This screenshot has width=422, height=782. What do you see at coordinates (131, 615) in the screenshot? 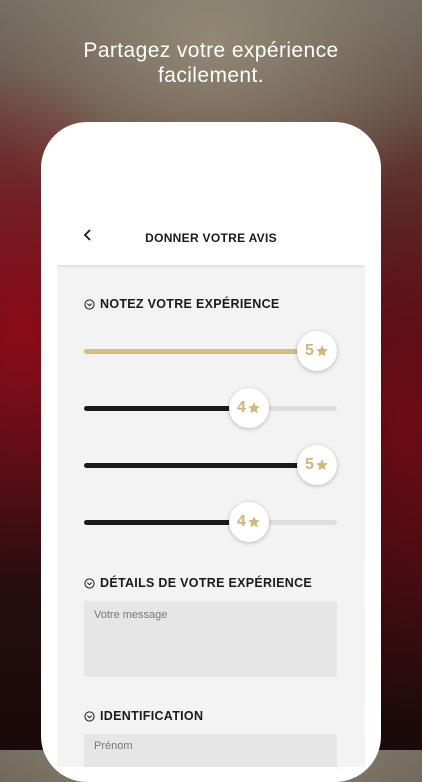
I see `message-placeholder: Votre message` at bounding box center [131, 615].